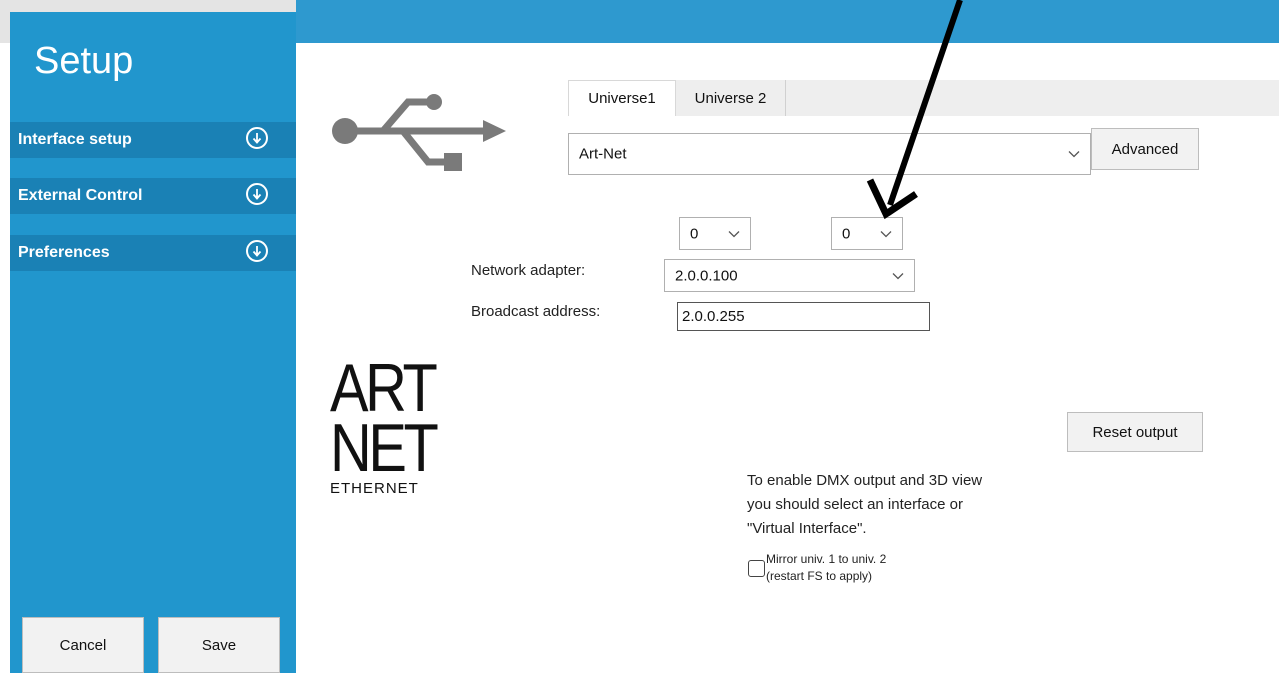 The height and width of the screenshot is (673, 1279). Describe the element at coordinates (715, 233) in the screenshot. I see `subnet-select: 0` at that location.